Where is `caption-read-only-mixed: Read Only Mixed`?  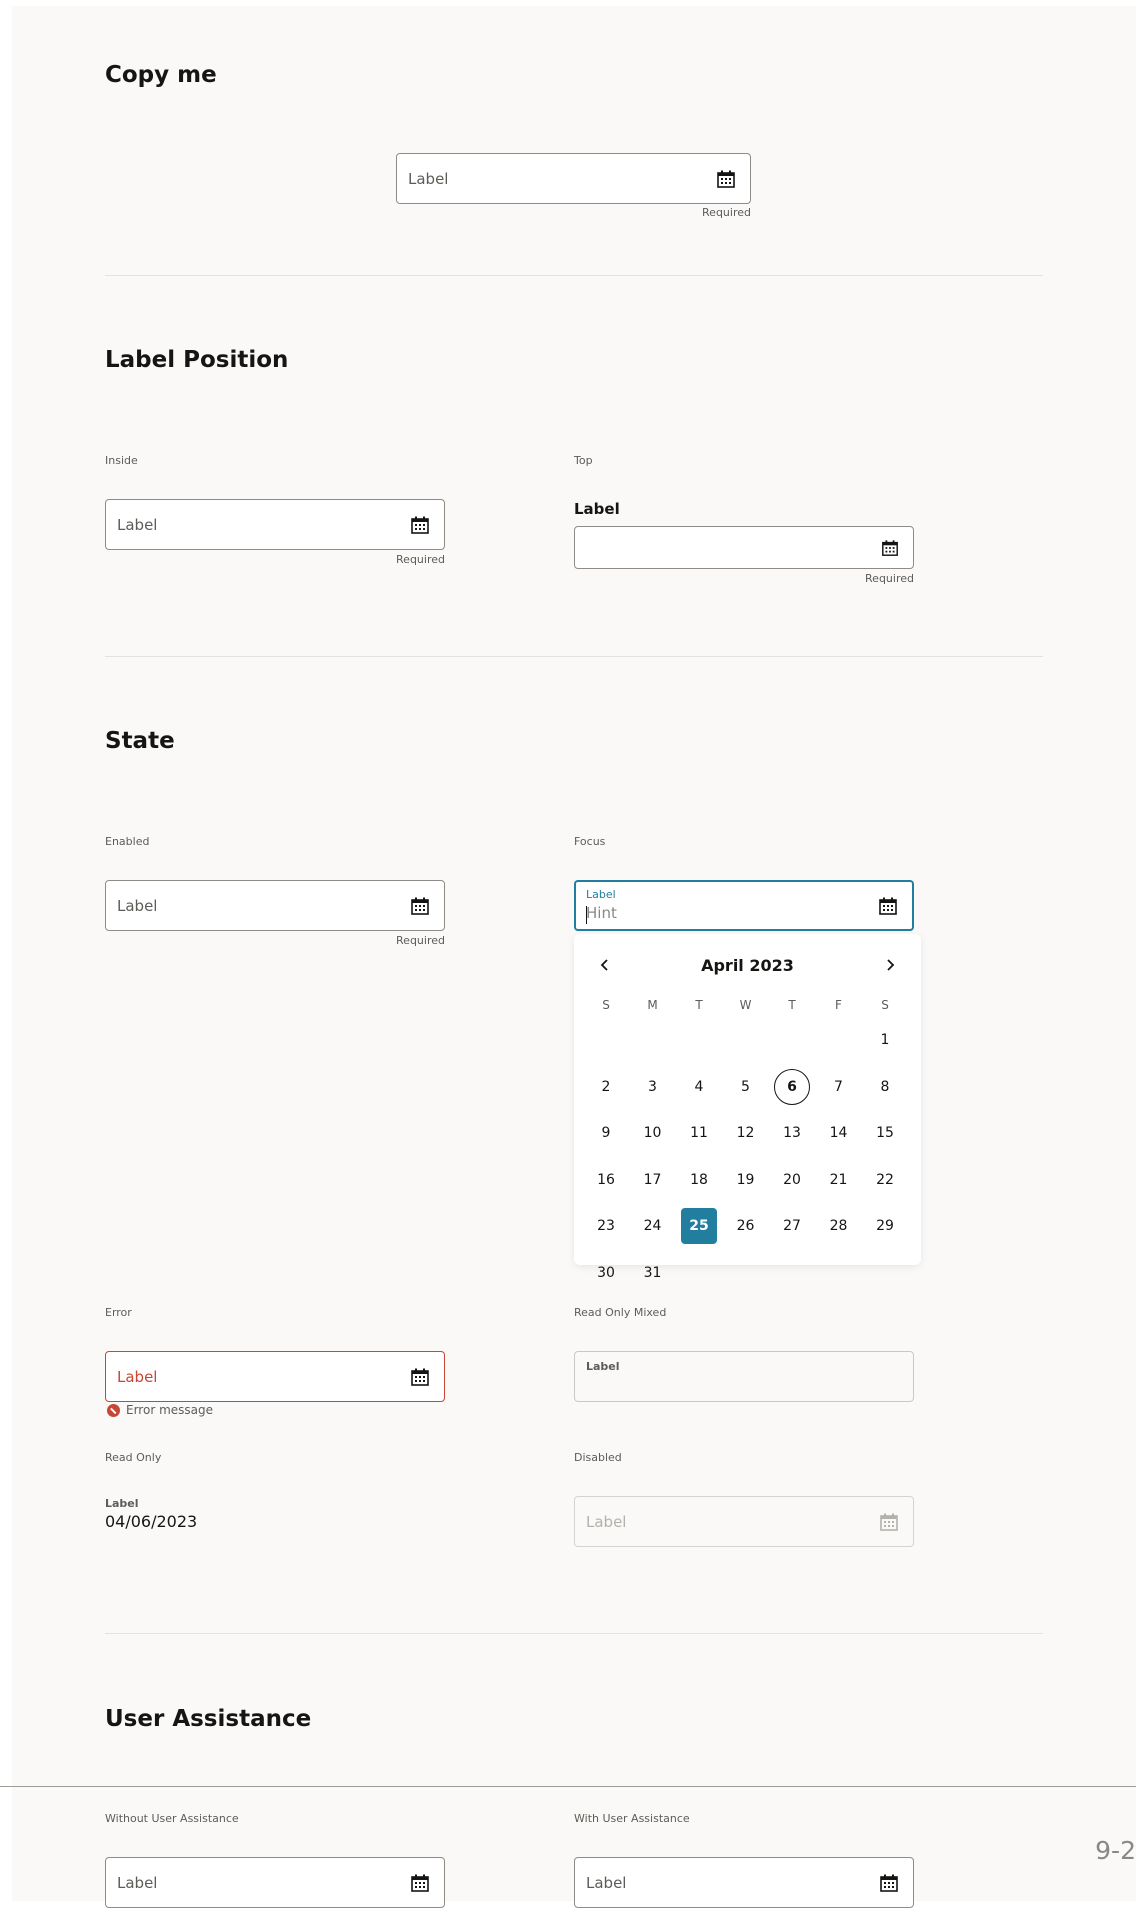 caption-read-only-mixed: Read Only Mixed is located at coordinates (620, 1312).